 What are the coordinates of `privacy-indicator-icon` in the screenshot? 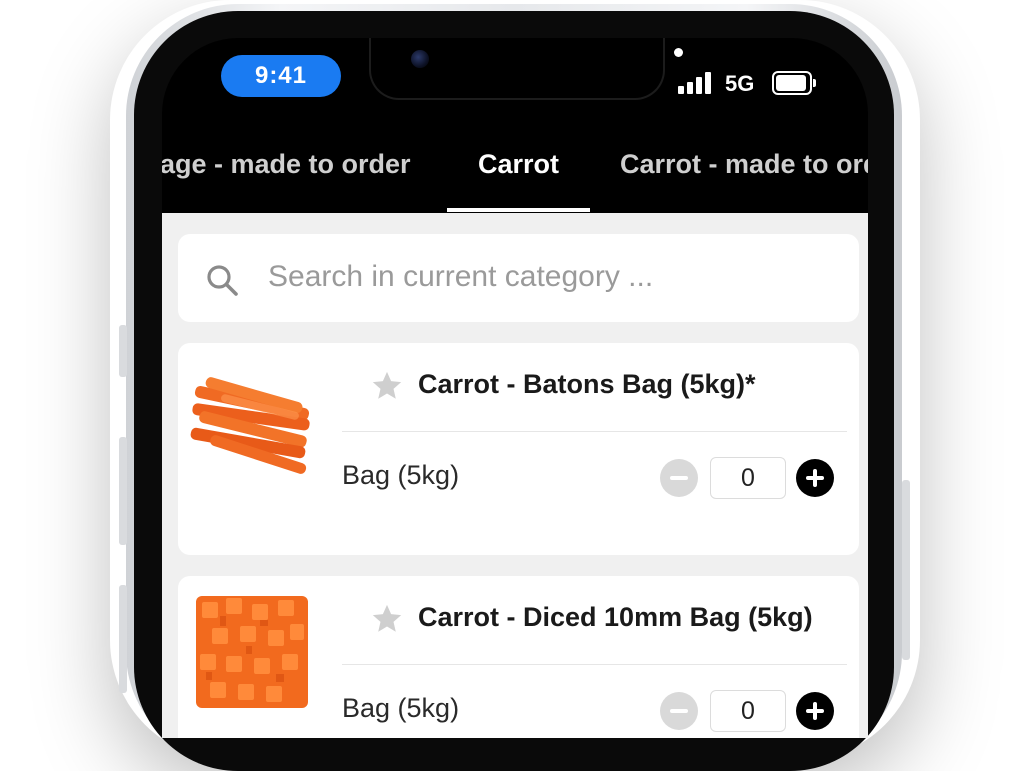 It's located at (678, 52).